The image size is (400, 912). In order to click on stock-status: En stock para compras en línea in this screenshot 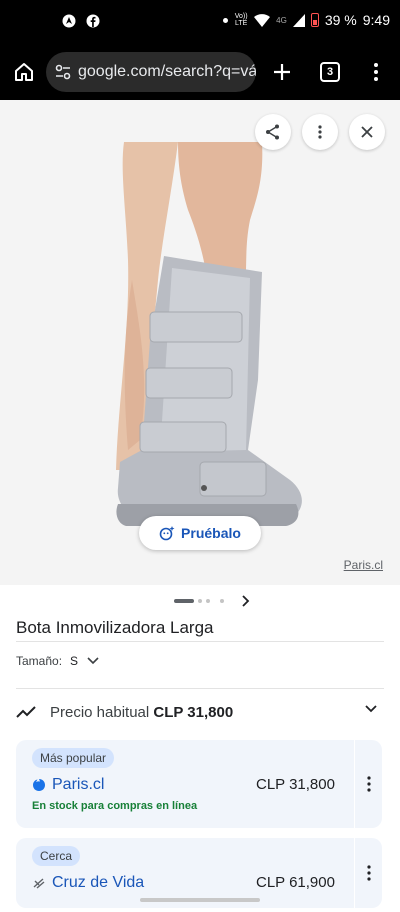, I will do `click(115, 806)`.